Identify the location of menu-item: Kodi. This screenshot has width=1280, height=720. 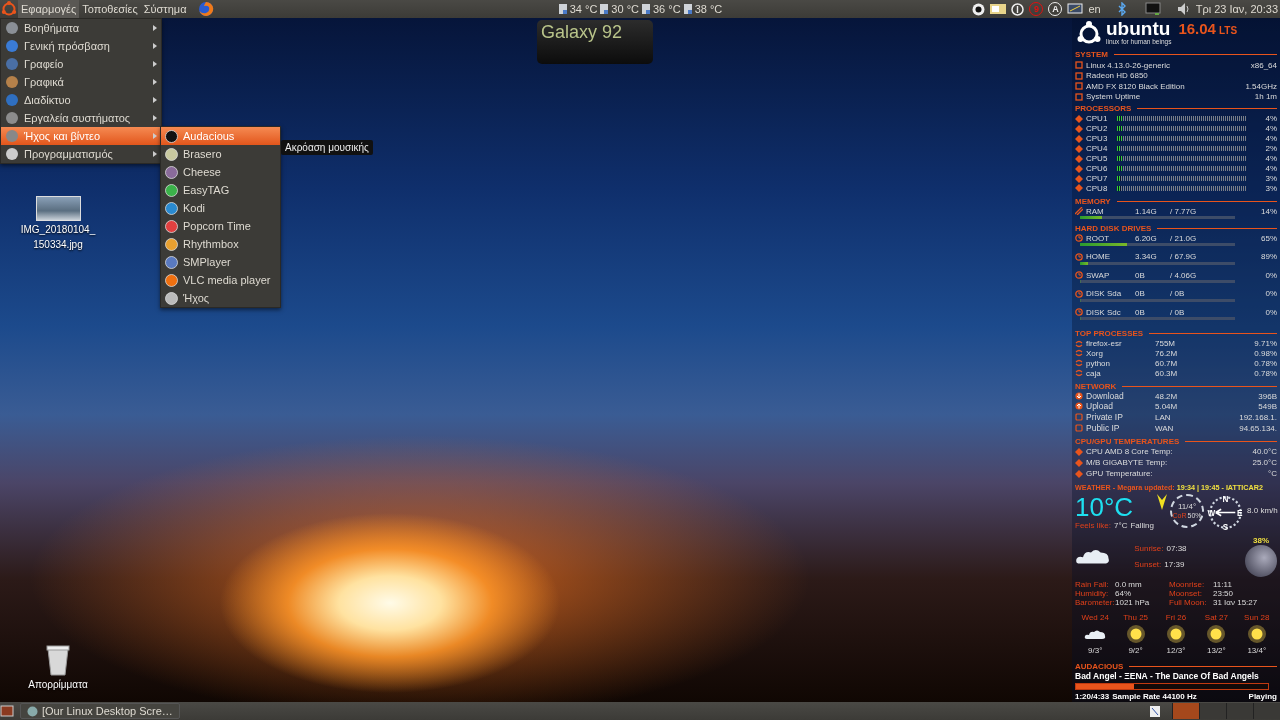
(220, 208).